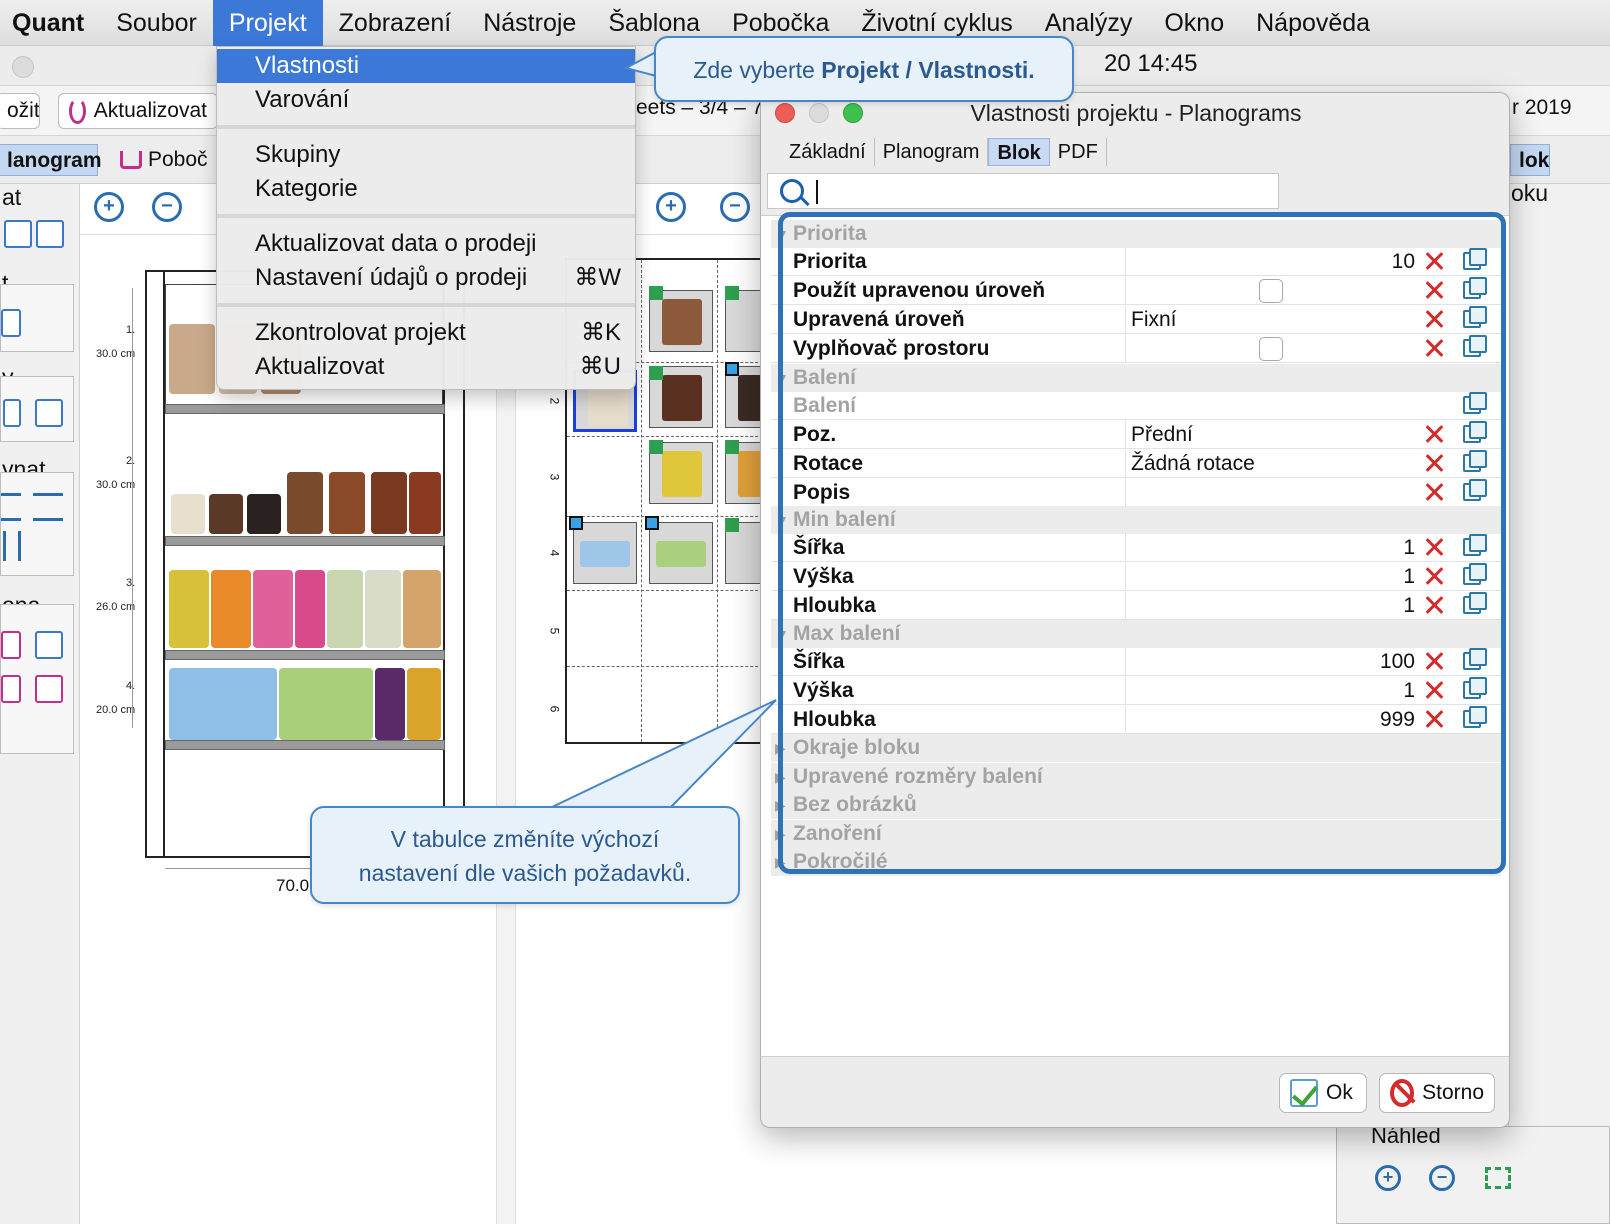  What do you see at coordinates (1136, 606) in the screenshot?
I see `prop-row-min-hloubka: Hloubka 1` at bounding box center [1136, 606].